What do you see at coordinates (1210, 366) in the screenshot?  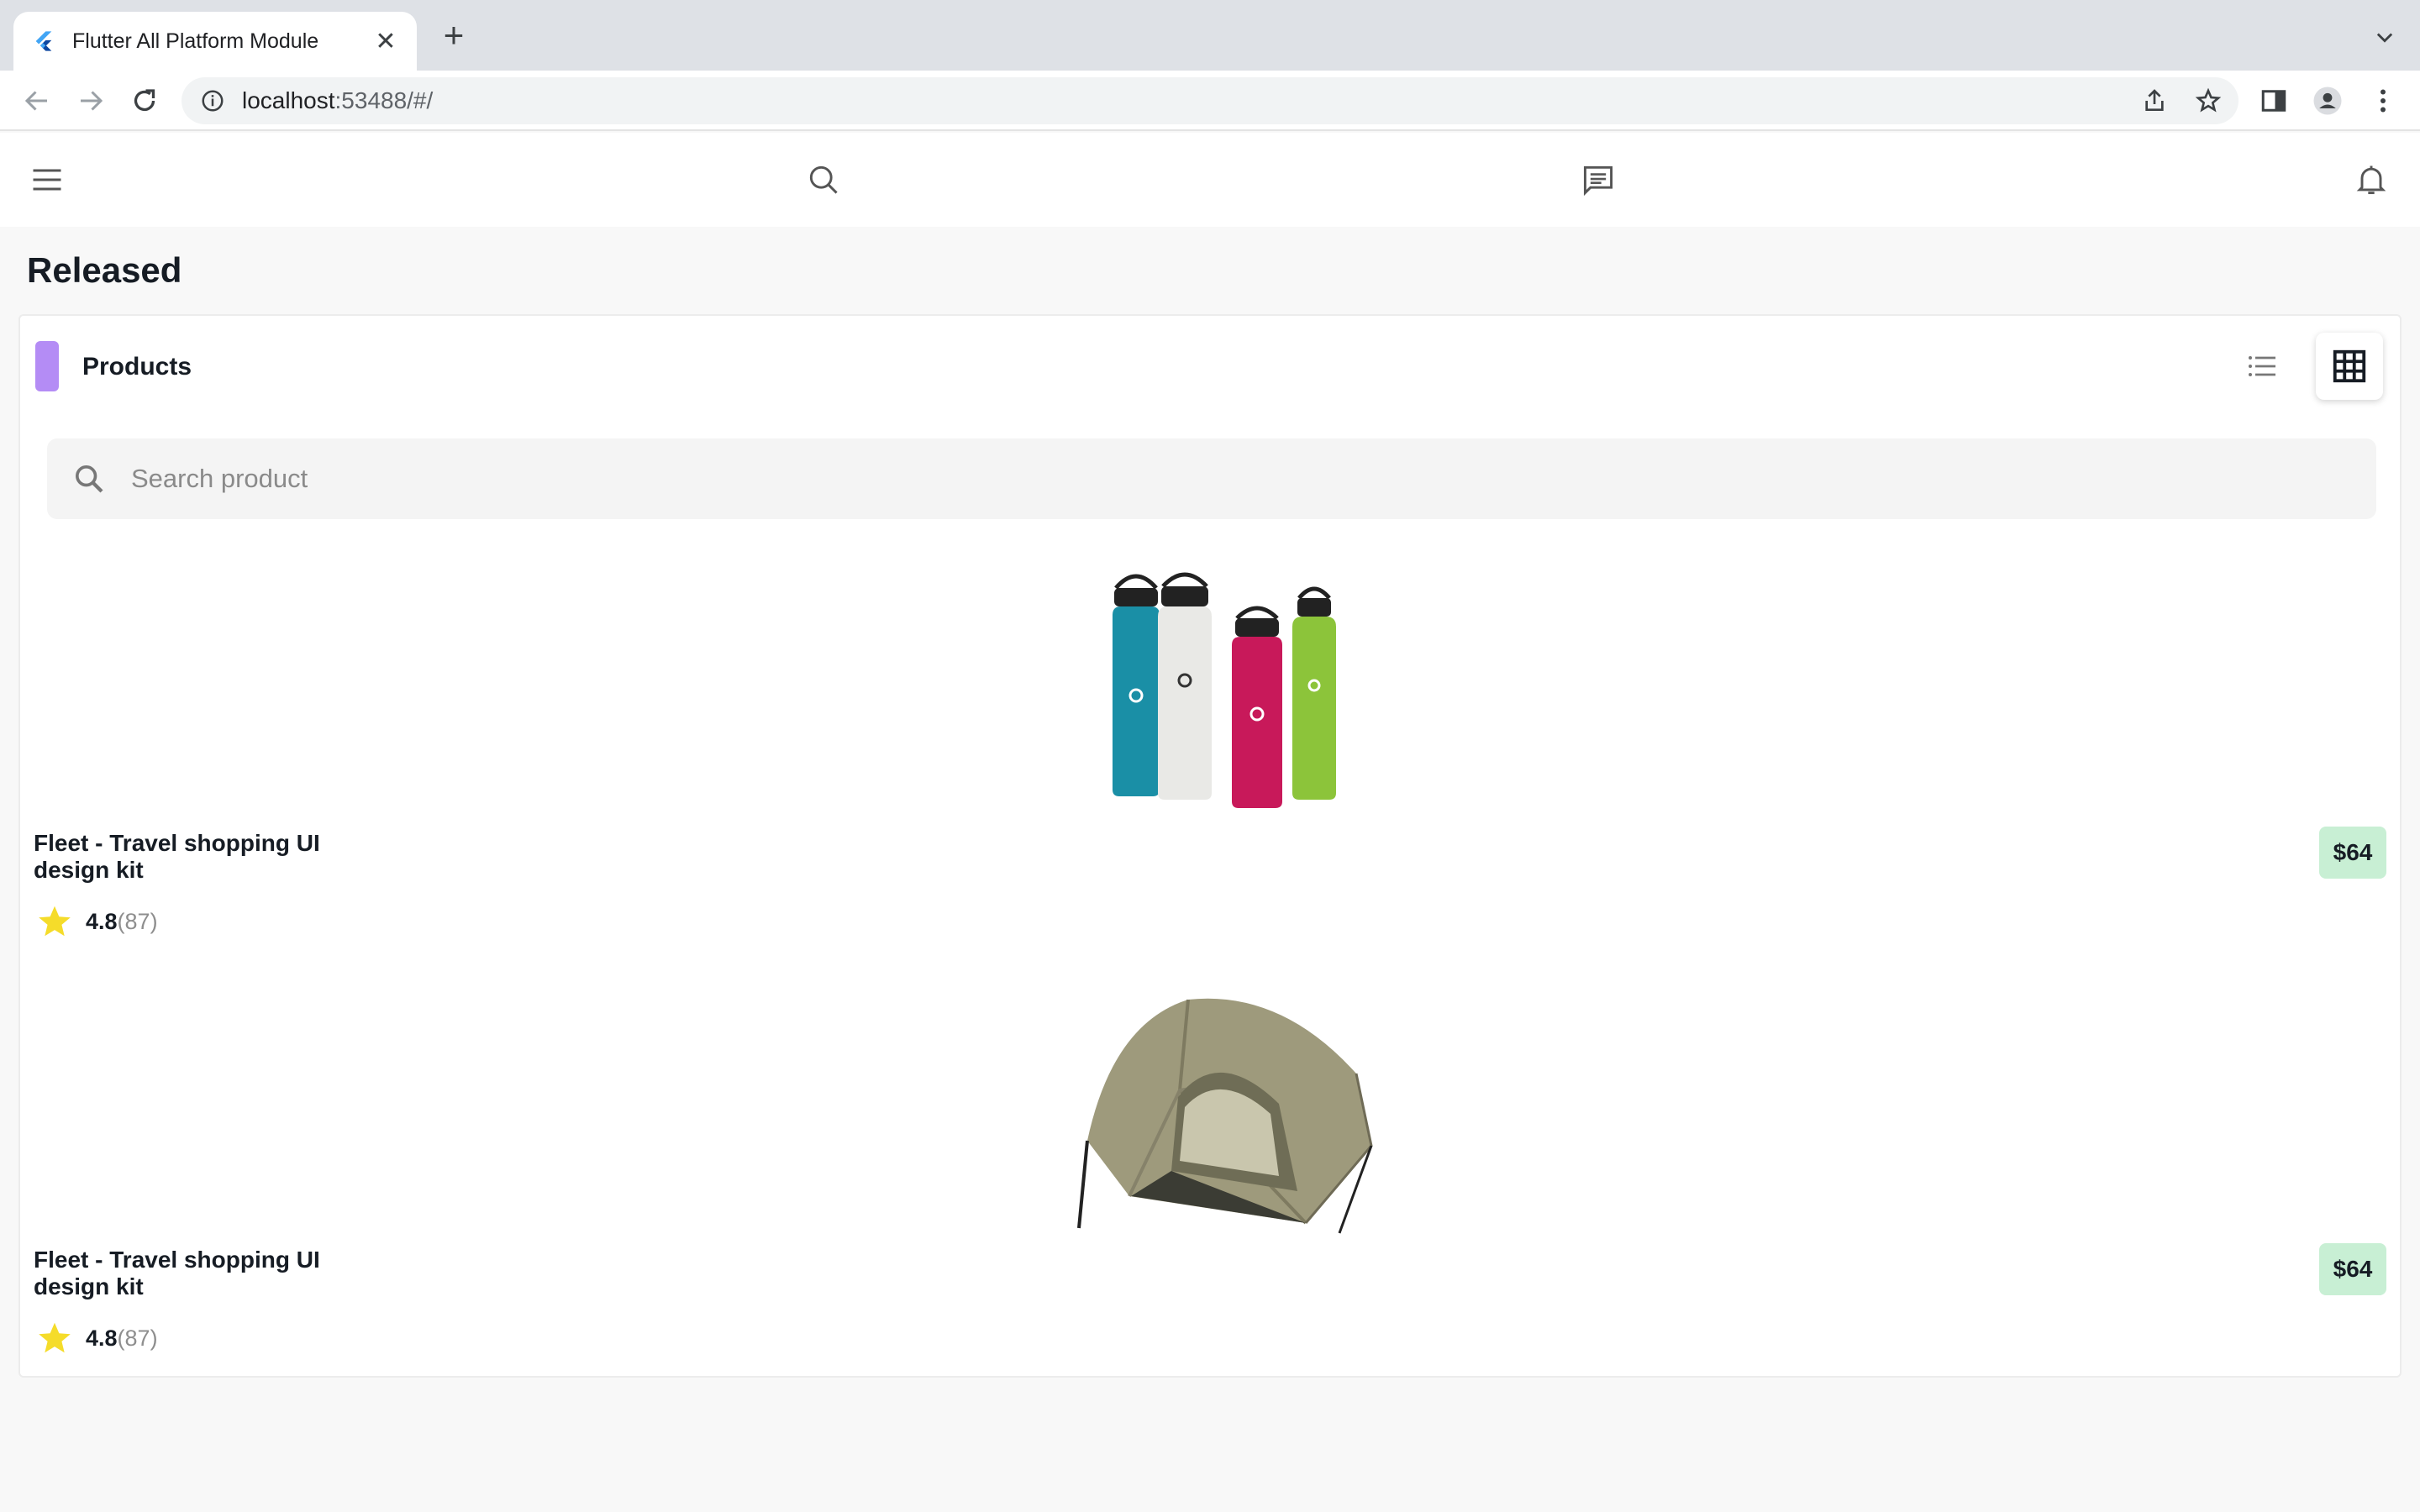 I see `card-header: Products` at bounding box center [1210, 366].